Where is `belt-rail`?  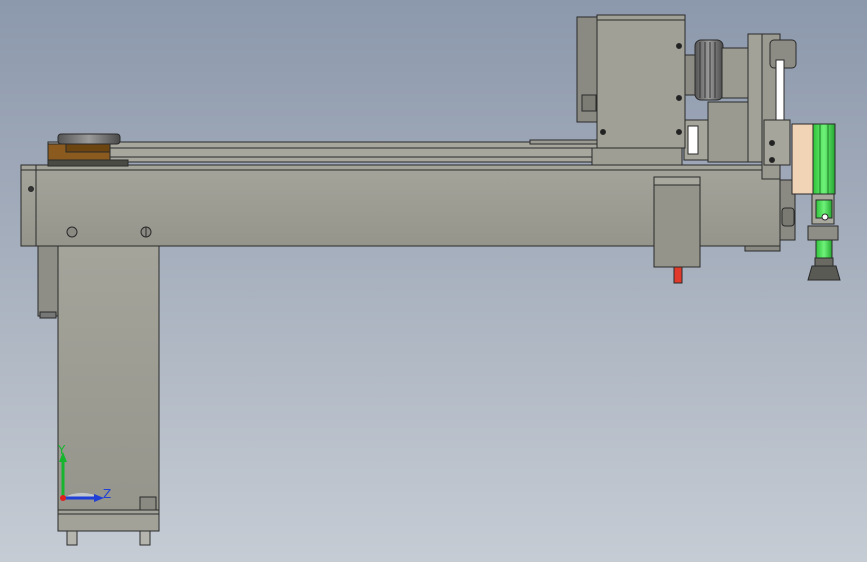 belt-rail is located at coordinates (328, 151).